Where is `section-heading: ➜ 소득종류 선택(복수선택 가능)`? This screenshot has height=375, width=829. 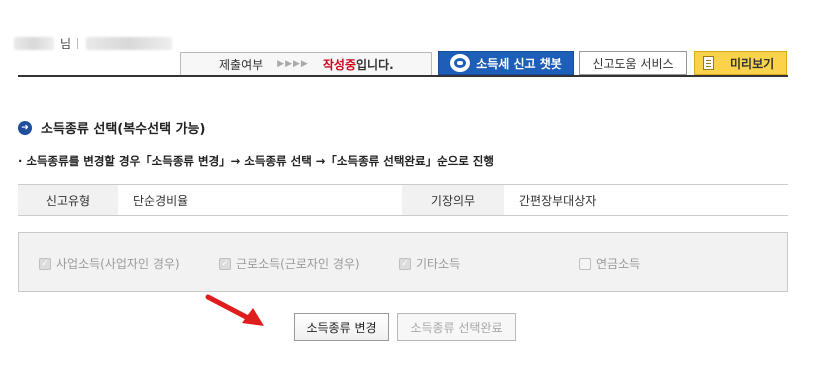 section-heading: ➜ 소득종류 선택(복수선택 가능) is located at coordinates (111, 127).